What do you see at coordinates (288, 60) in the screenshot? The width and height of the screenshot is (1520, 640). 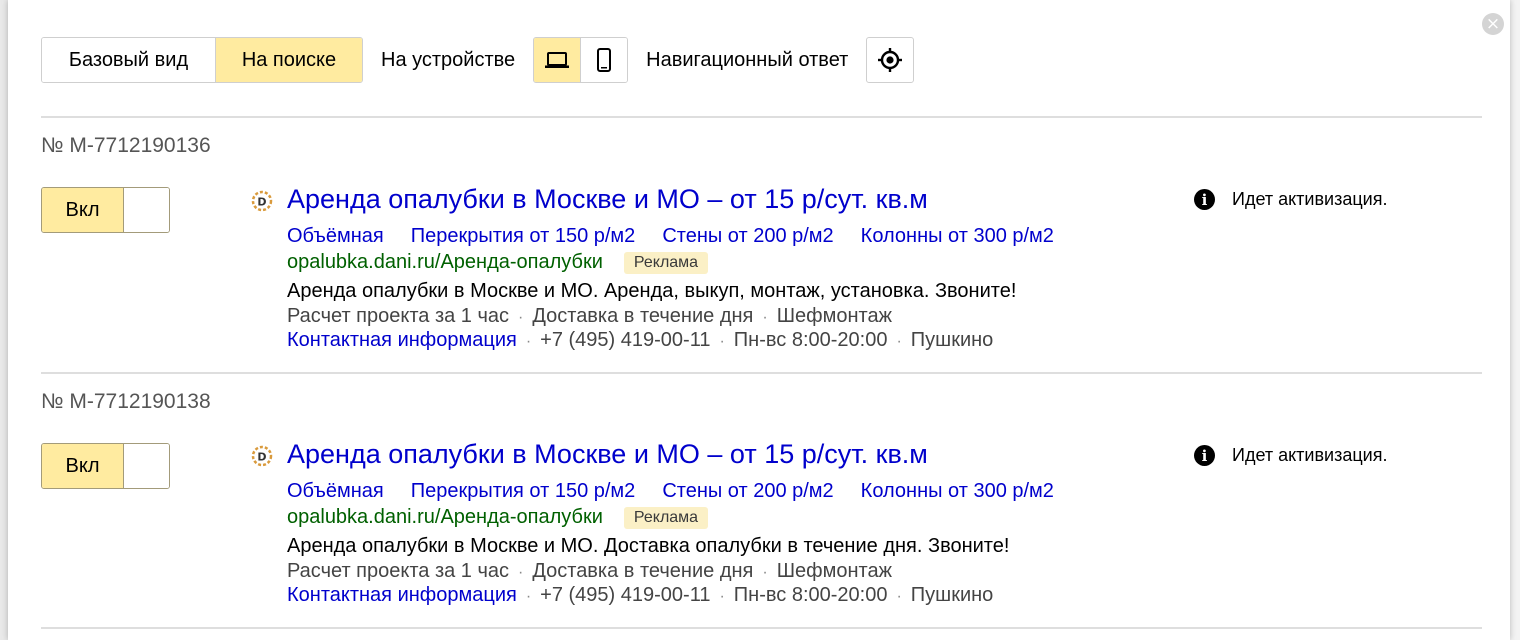 I see `search-view-button: На поиске` at bounding box center [288, 60].